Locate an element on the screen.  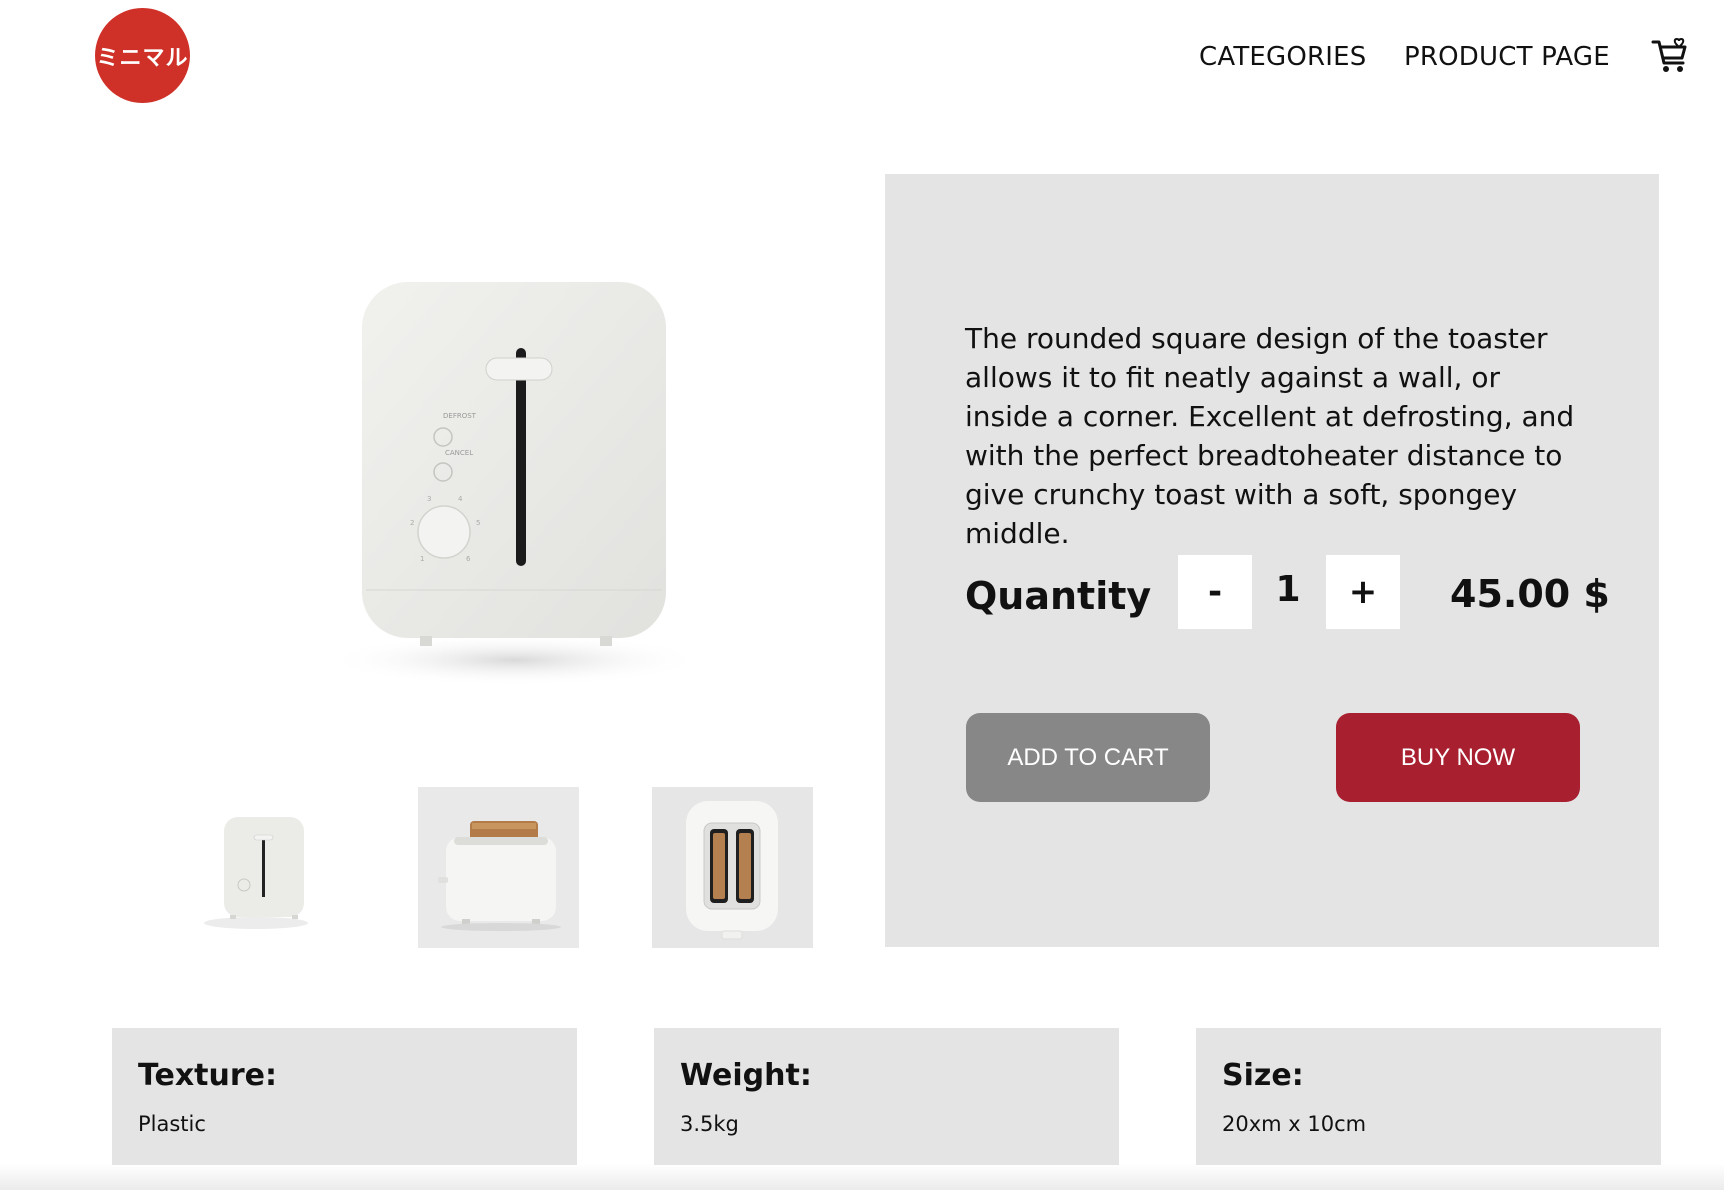
spec-title: Size: is located at coordinates (1263, 1075).